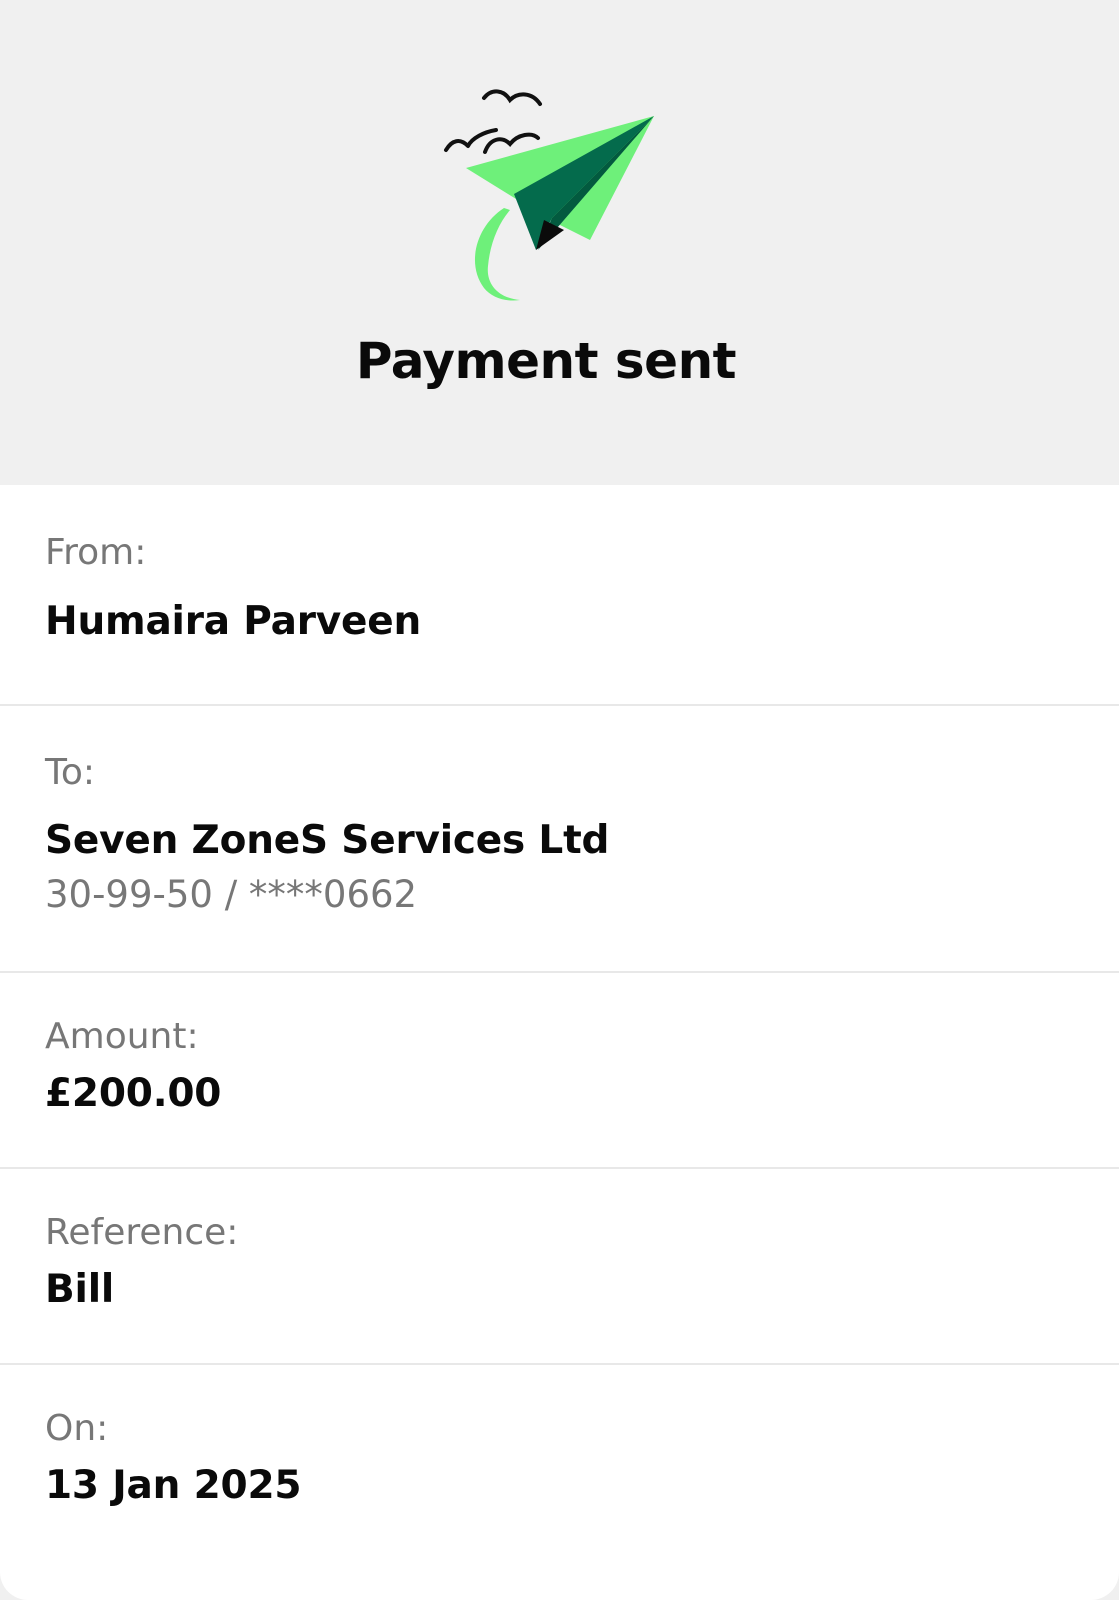 This screenshot has width=1119, height=1600. Describe the element at coordinates (559, 595) in the screenshot. I see `from-row: From: Humaira Parveen` at that location.